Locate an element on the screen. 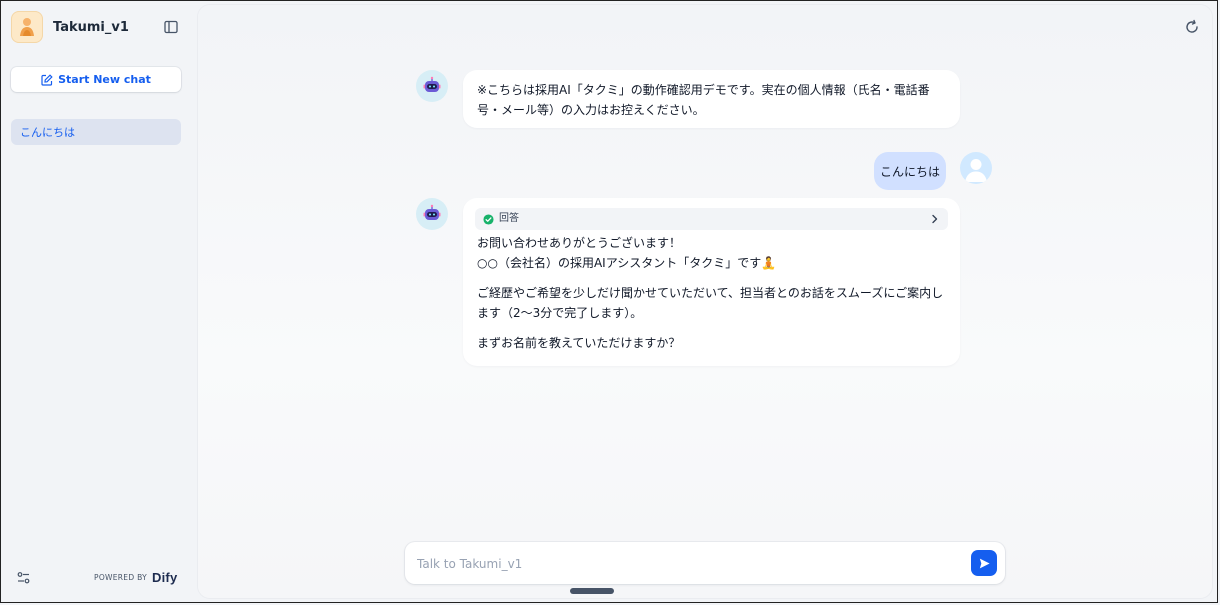 The height and width of the screenshot is (605, 1220). conversation-item: こんにちは is located at coordinates (96, 132).